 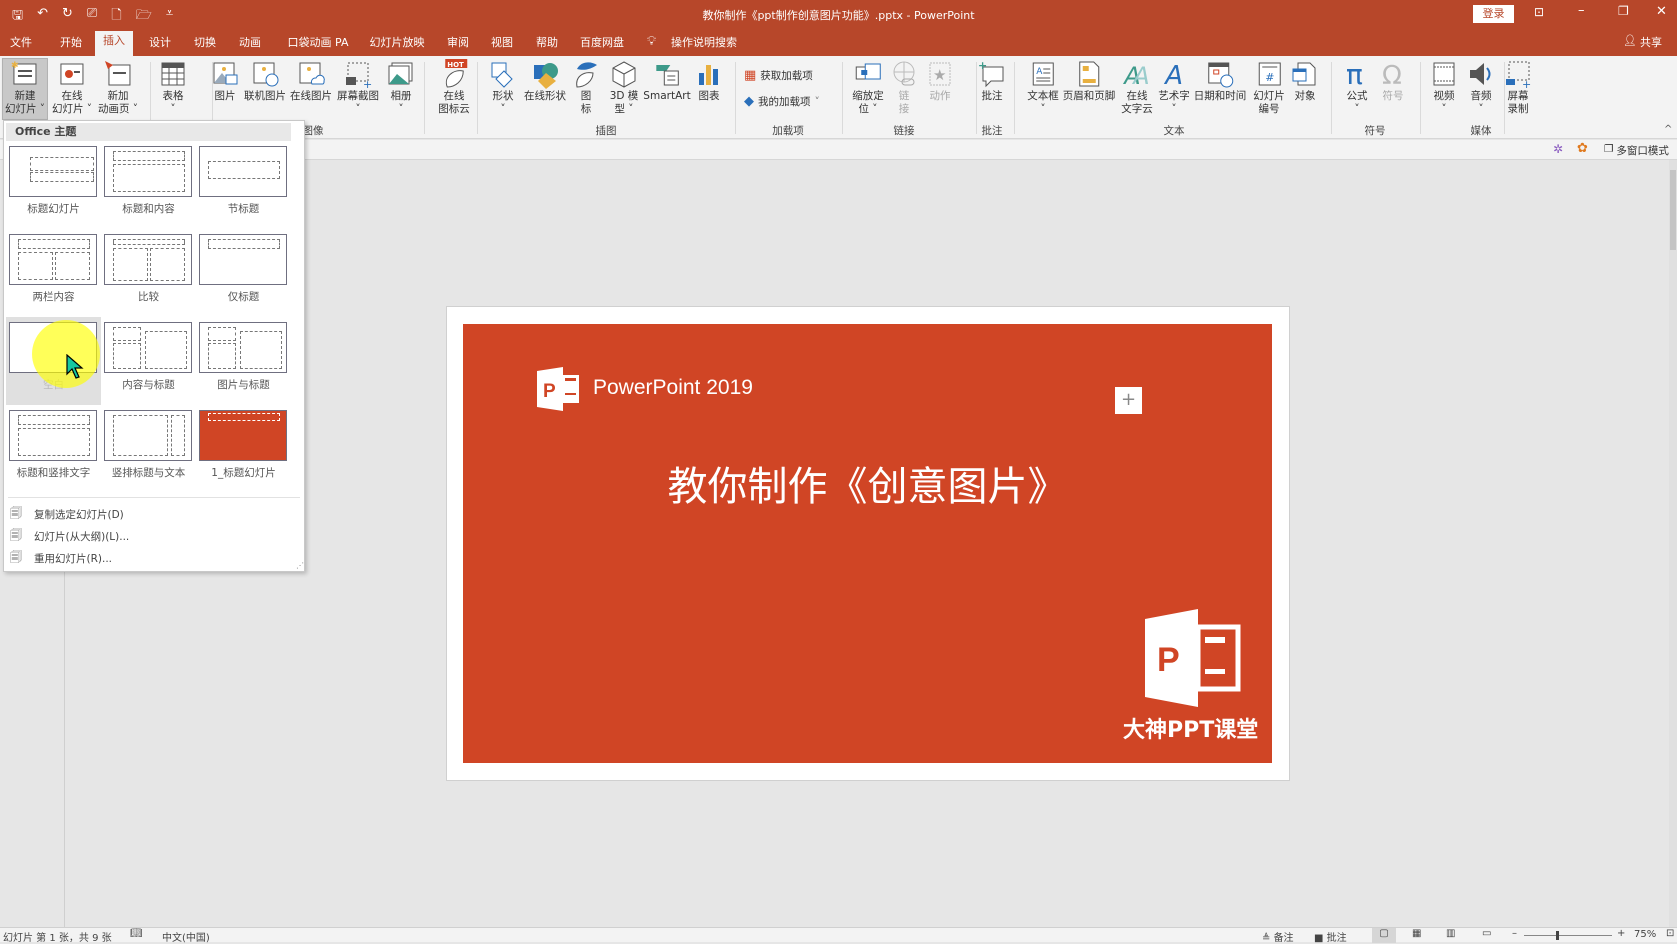 What do you see at coordinates (205, 45) in the screenshot?
I see `tab-4: 切换` at bounding box center [205, 45].